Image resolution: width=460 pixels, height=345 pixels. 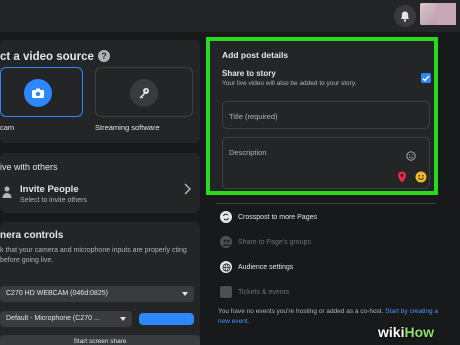 I want to click on chevron-right-icon, so click(x=187, y=189).